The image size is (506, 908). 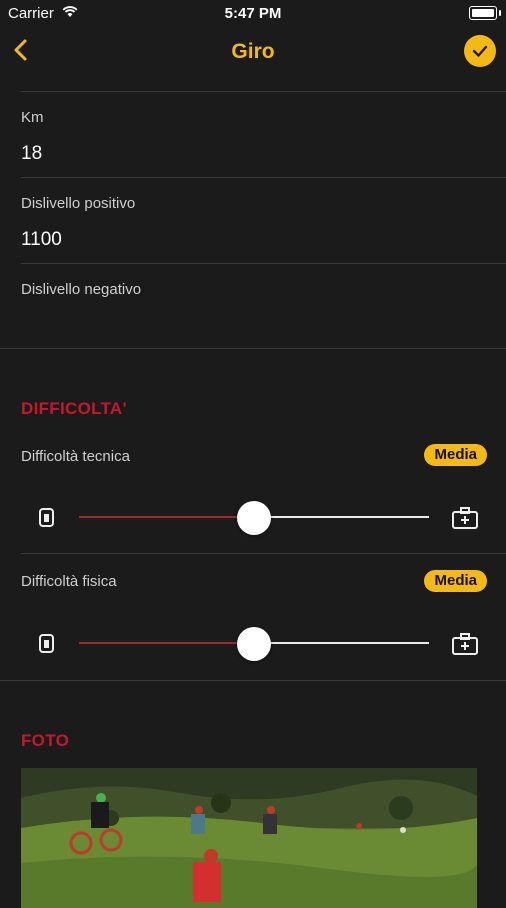 I want to click on page-title: Giro, so click(x=253, y=51).